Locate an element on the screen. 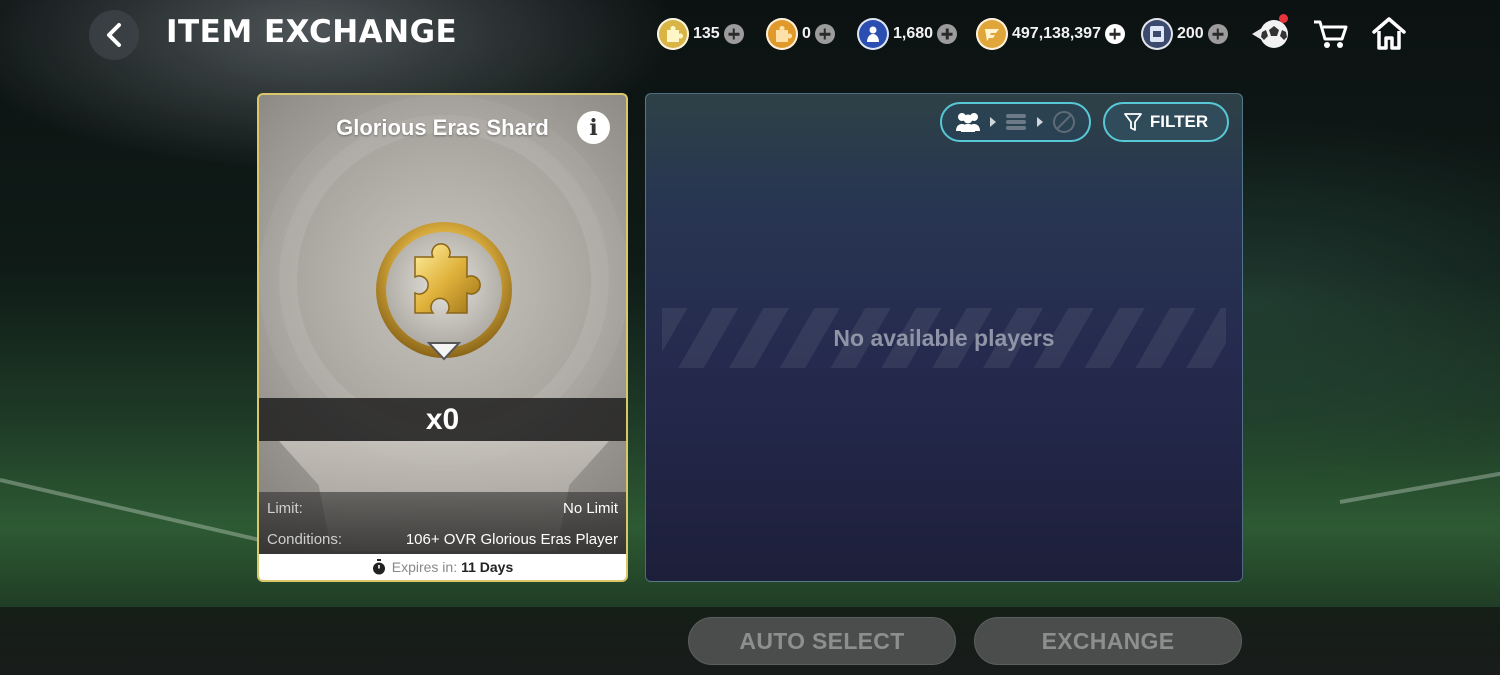 The image size is (1500, 675). back-button is located at coordinates (114, 35).